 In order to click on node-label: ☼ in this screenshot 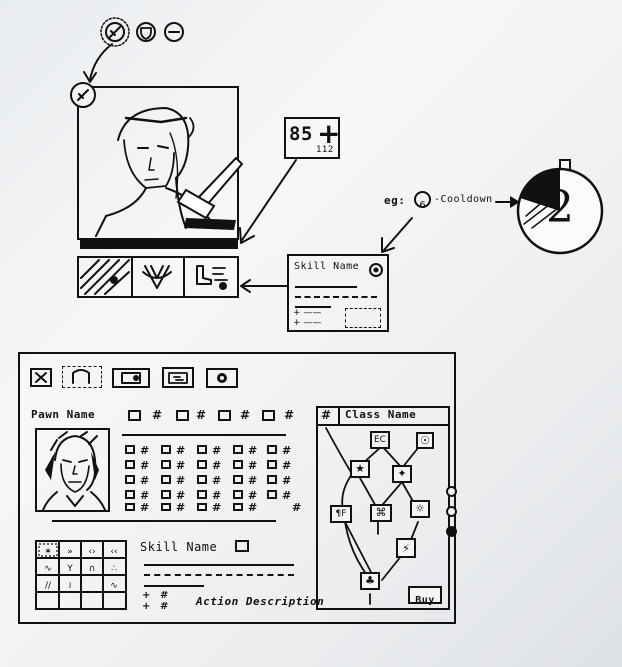, I will do `click(420, 508)`.